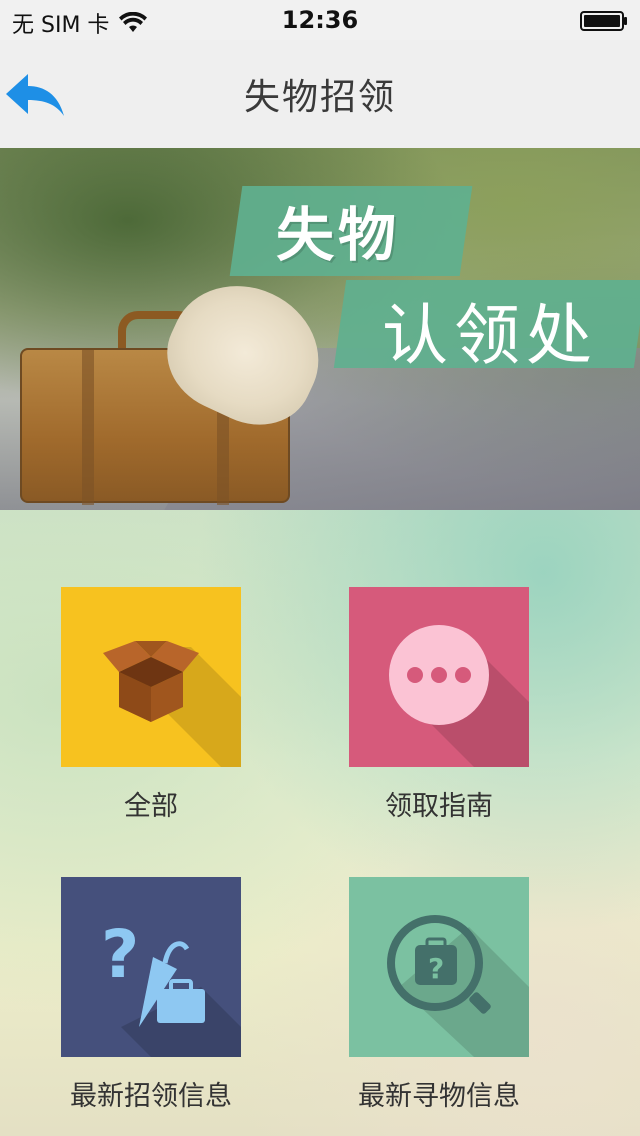 The height and width of the screenshot is (1136, 640). What do you see at coordinates (490, 335) in the screenshot?
I see `banner-title-line2: 认领处` at bounding box center [490, 335].